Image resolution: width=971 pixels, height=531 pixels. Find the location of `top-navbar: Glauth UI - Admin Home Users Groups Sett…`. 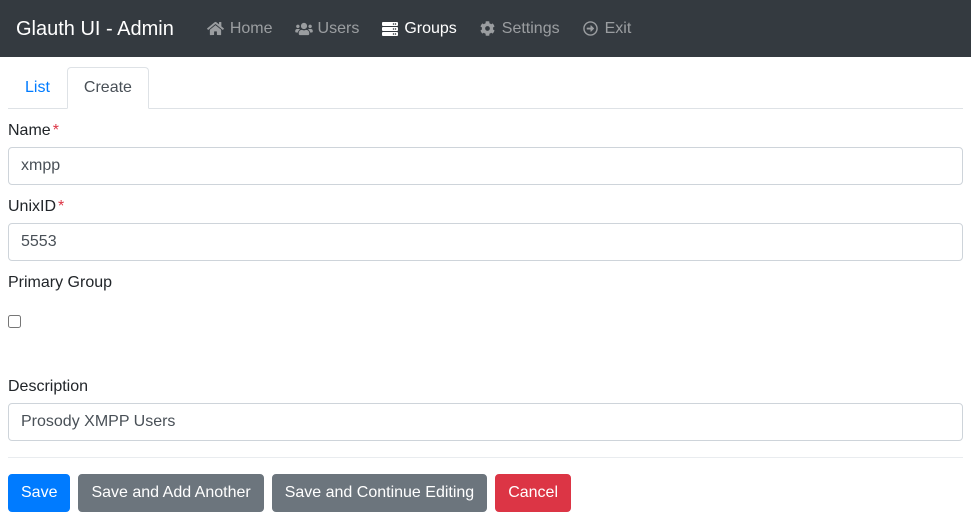

top-navbar: Glauth UI - Admin Home Users Groups Sett… is located at coordinates (485, 28).